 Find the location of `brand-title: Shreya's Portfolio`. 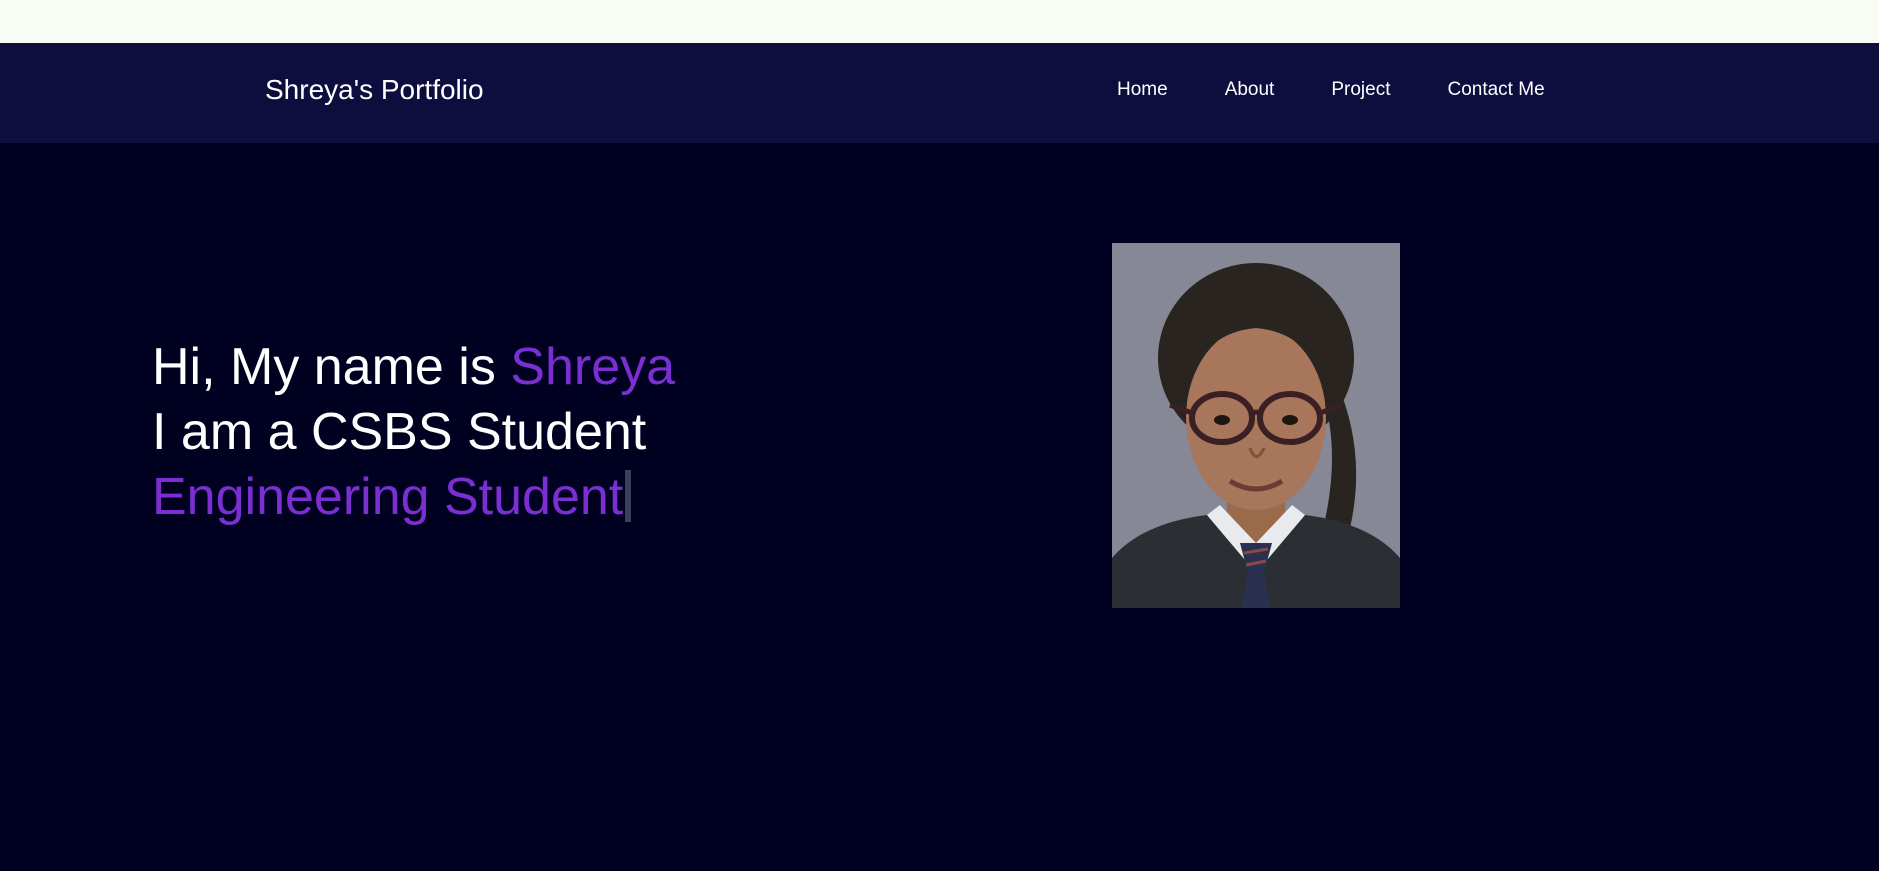

brand-title: Shreya's Portfolio is located at coordinates (374, 90).